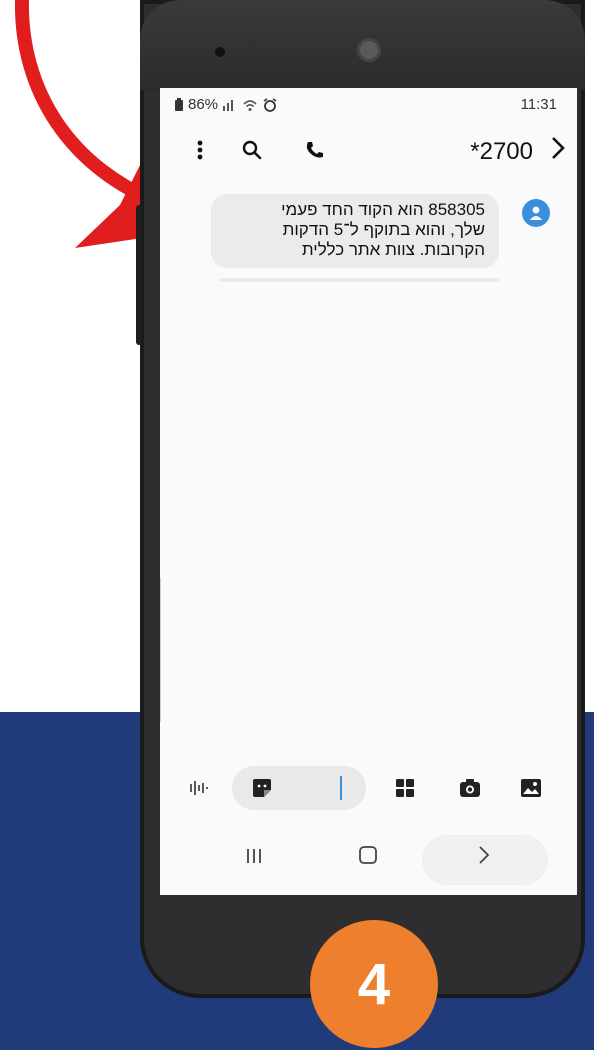 This screenshot has height=1050, width=594. Describe the element at coordinates (405, 788) in the screenshot. I see `grid-icon` at that location.